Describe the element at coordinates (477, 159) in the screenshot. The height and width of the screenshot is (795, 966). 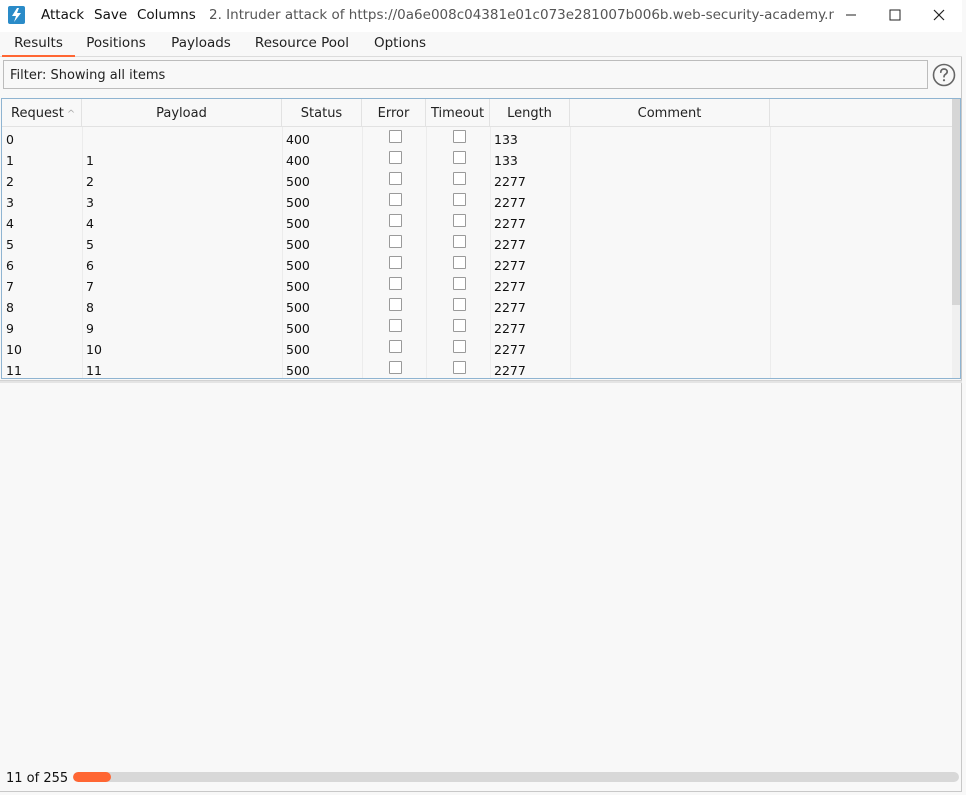
I see `table-row: 1 1 400 133` at that location.